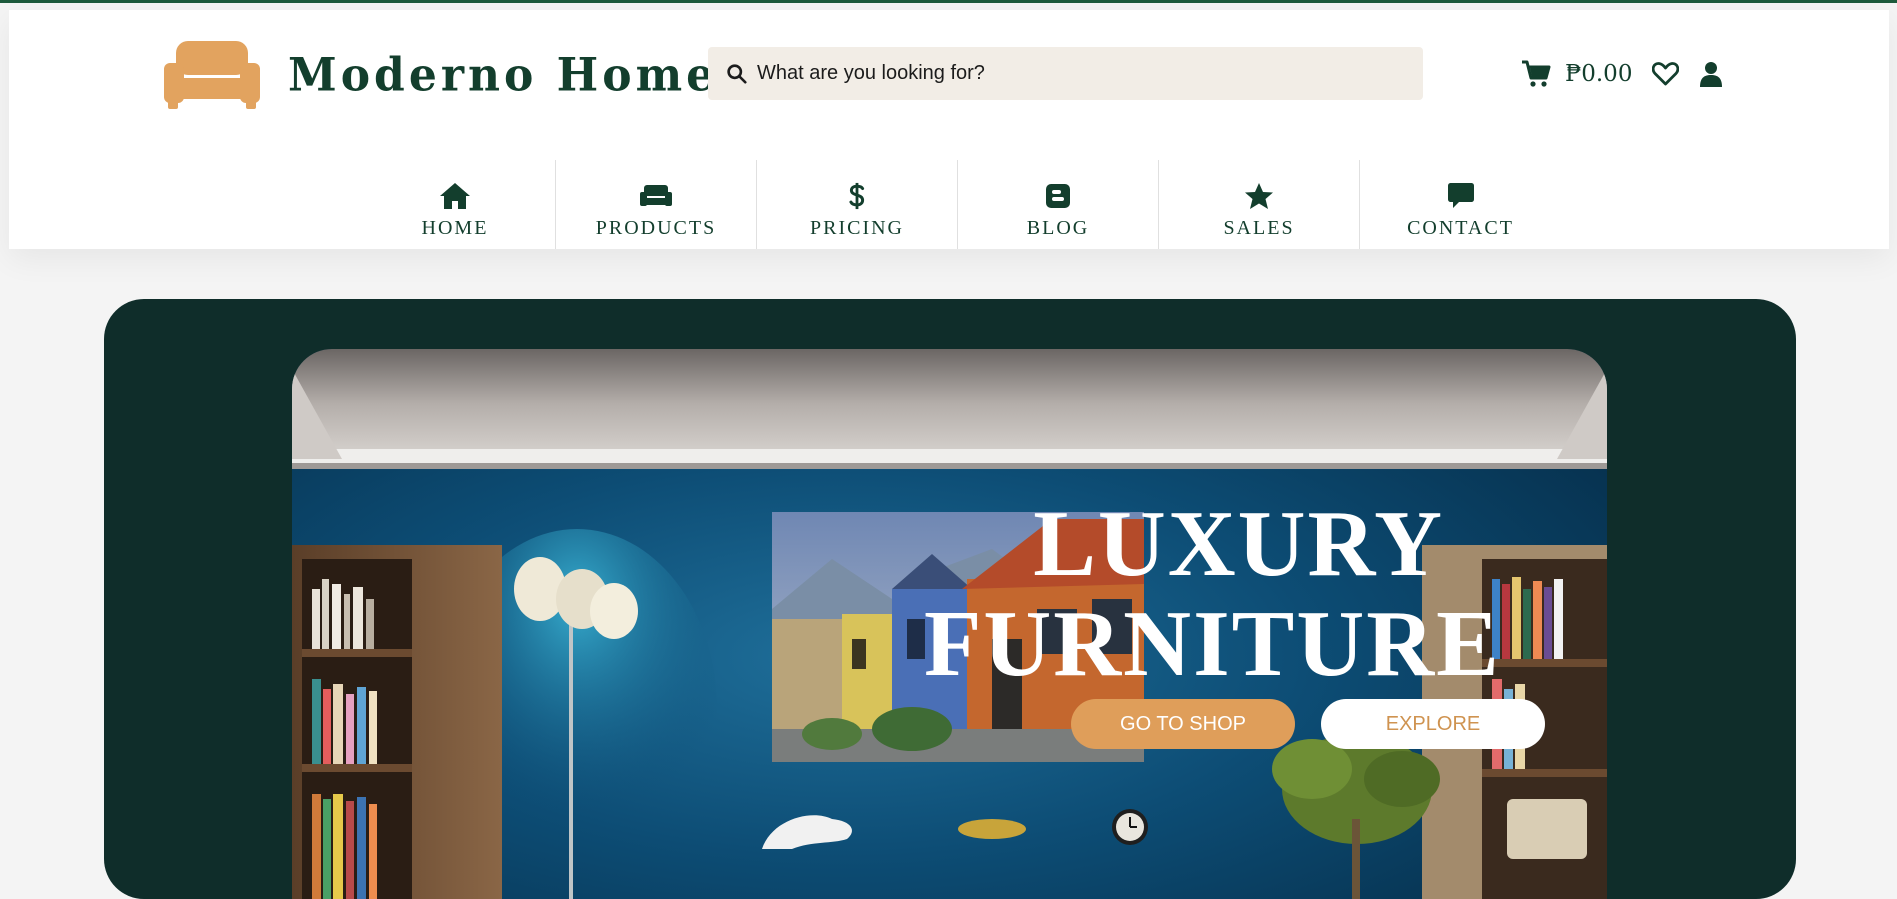 The width and height of the screenshot is (1897, 899). I want to click on nav-item-blog: BLOG, so click(1058, 204).